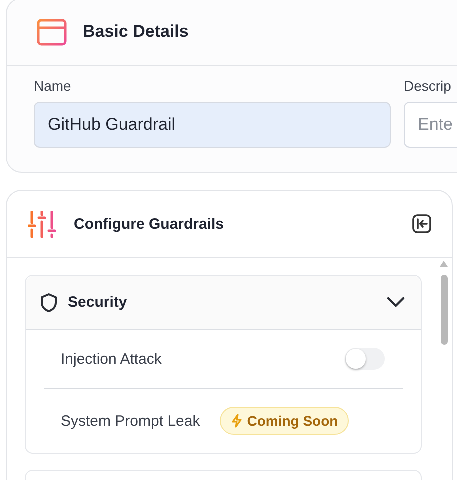 The width and height of the screenshot is (457, 480). Describe the element at coordinates (130, 421) in the screenshot. I see `guardrail-label: System Prompt Leak` at that location.